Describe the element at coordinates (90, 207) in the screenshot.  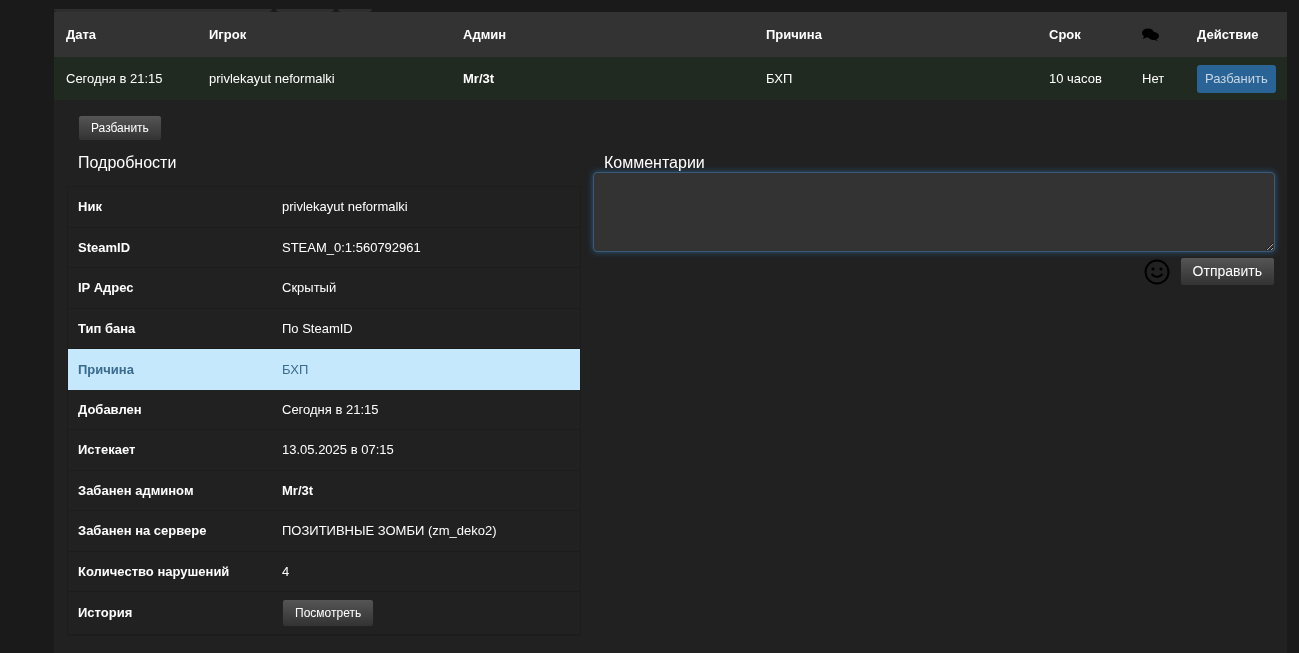
I see `detail-label: Ник` at that location.